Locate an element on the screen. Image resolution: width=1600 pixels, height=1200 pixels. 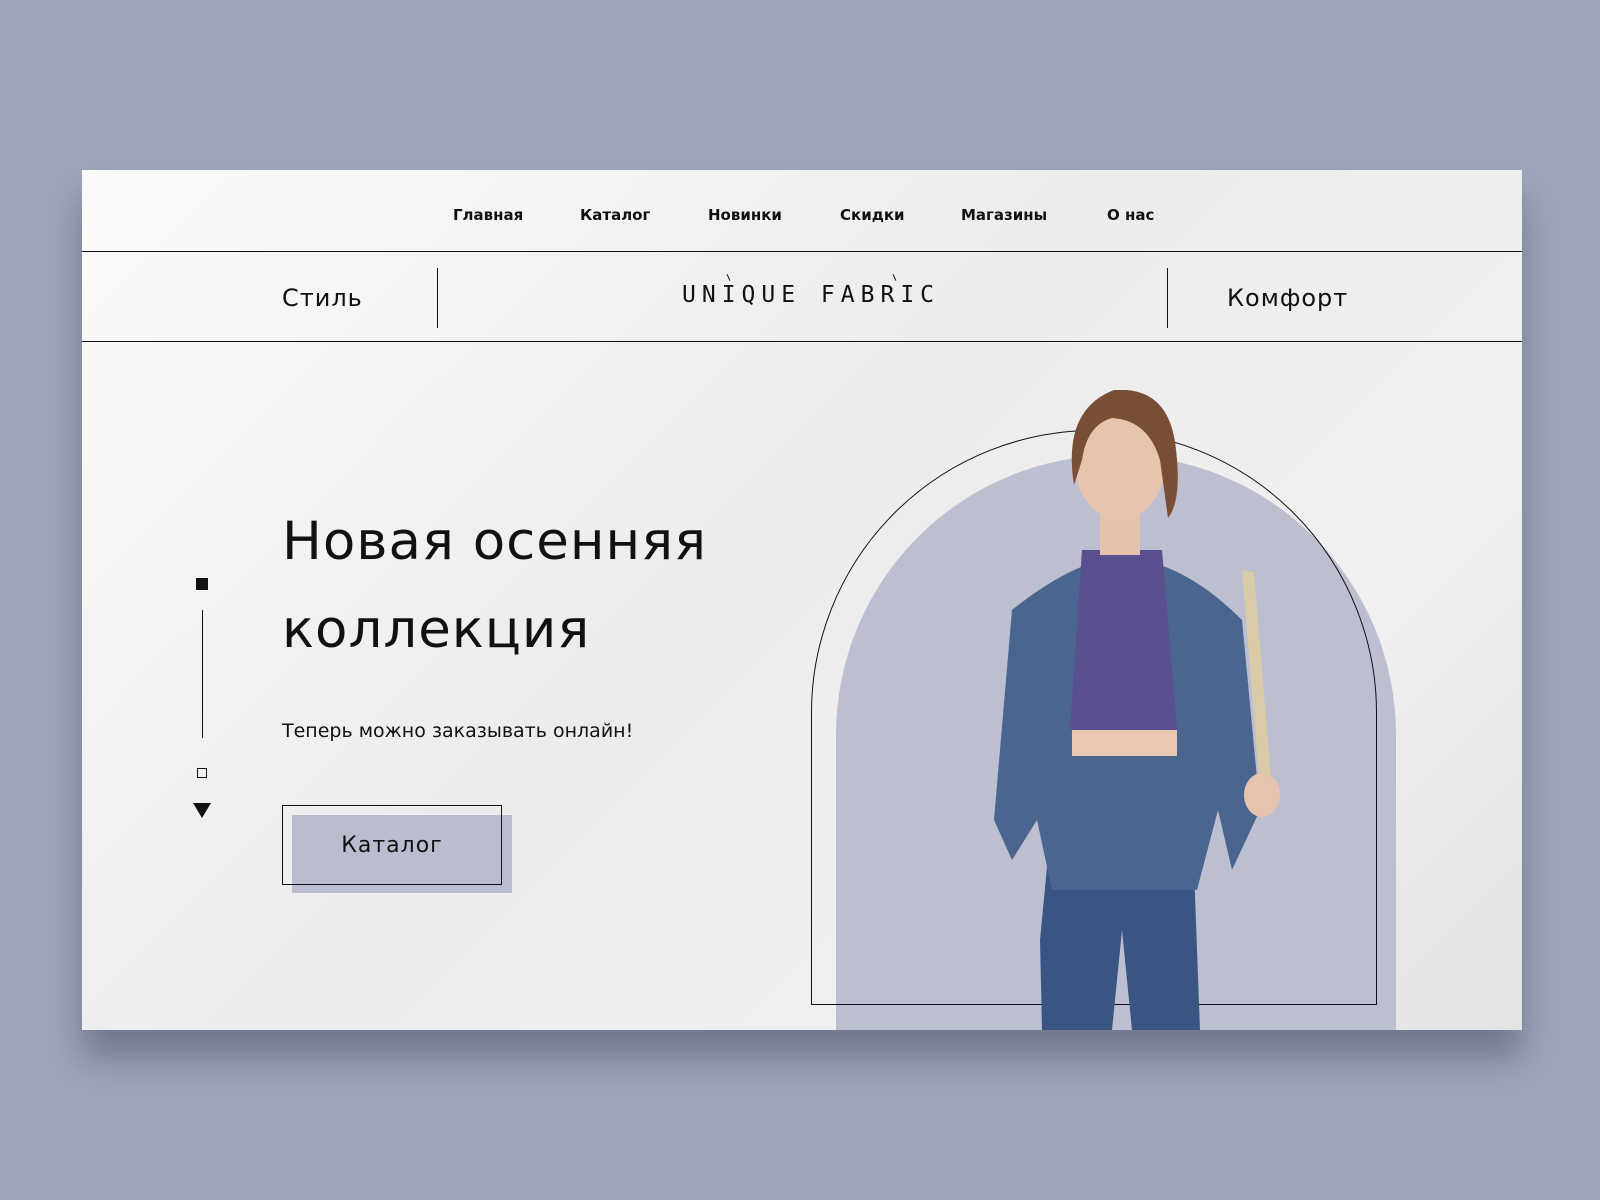
brand-bar: Стиль UNIQUE FABRIC Комфорт is located at coordinates (802, 297).